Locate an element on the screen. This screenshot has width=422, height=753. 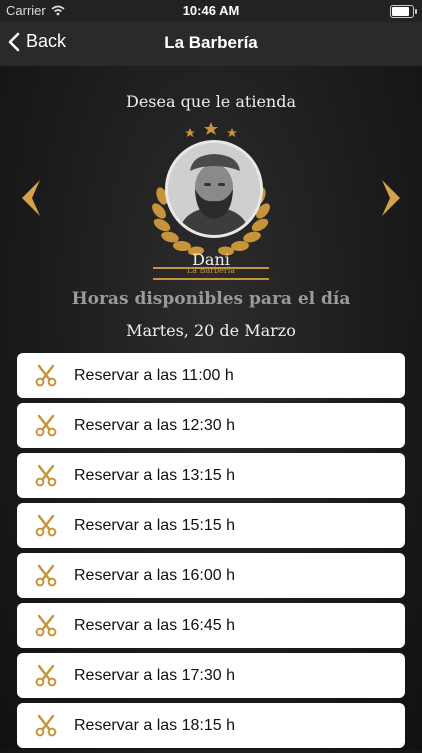
schedule-date: Martes, 20 de Marzo is located at coordinates (211, 330).